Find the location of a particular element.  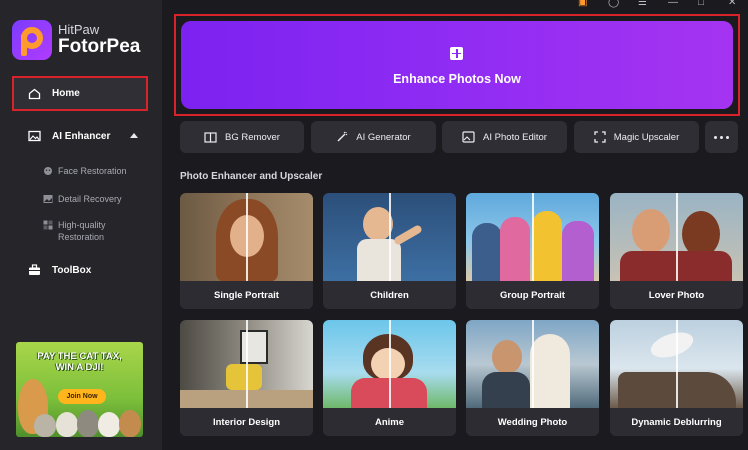

minimize-icon: — is located at coordinates (673, 4).